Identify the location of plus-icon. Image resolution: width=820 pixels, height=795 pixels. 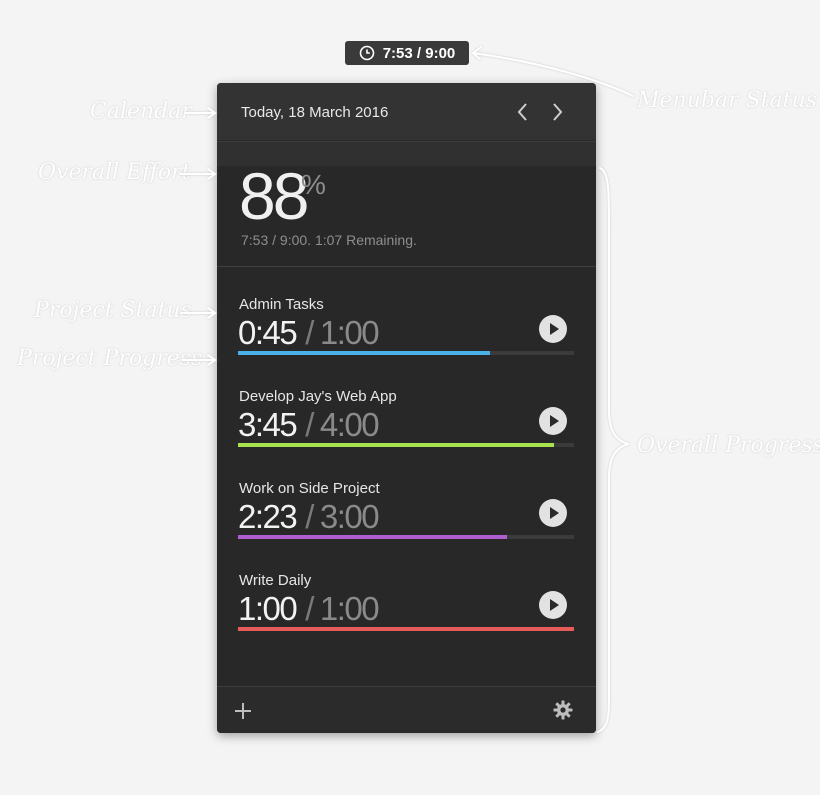
(243, 711).